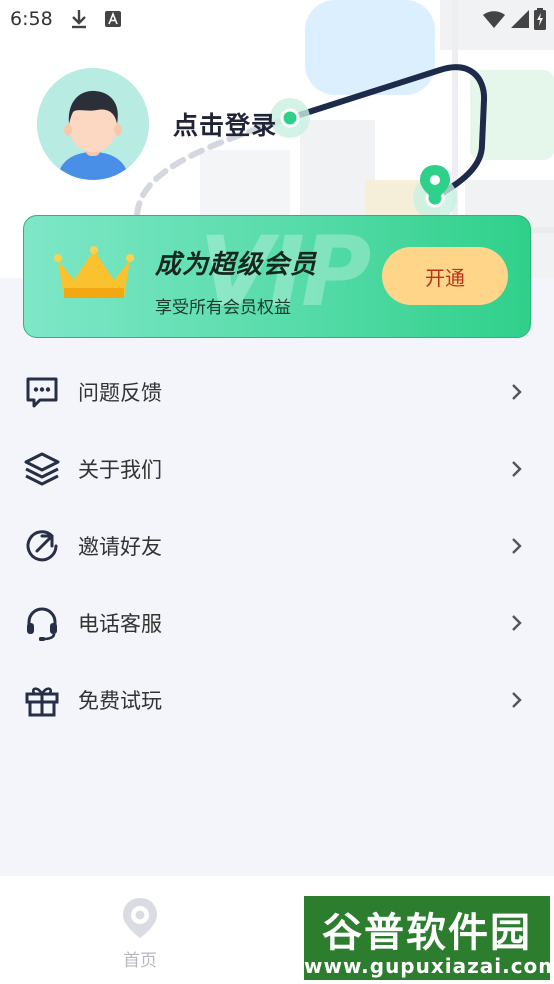  Describe the element at coordinates (113, 19) in the screenshot. I see `app-a-icon` at that location.